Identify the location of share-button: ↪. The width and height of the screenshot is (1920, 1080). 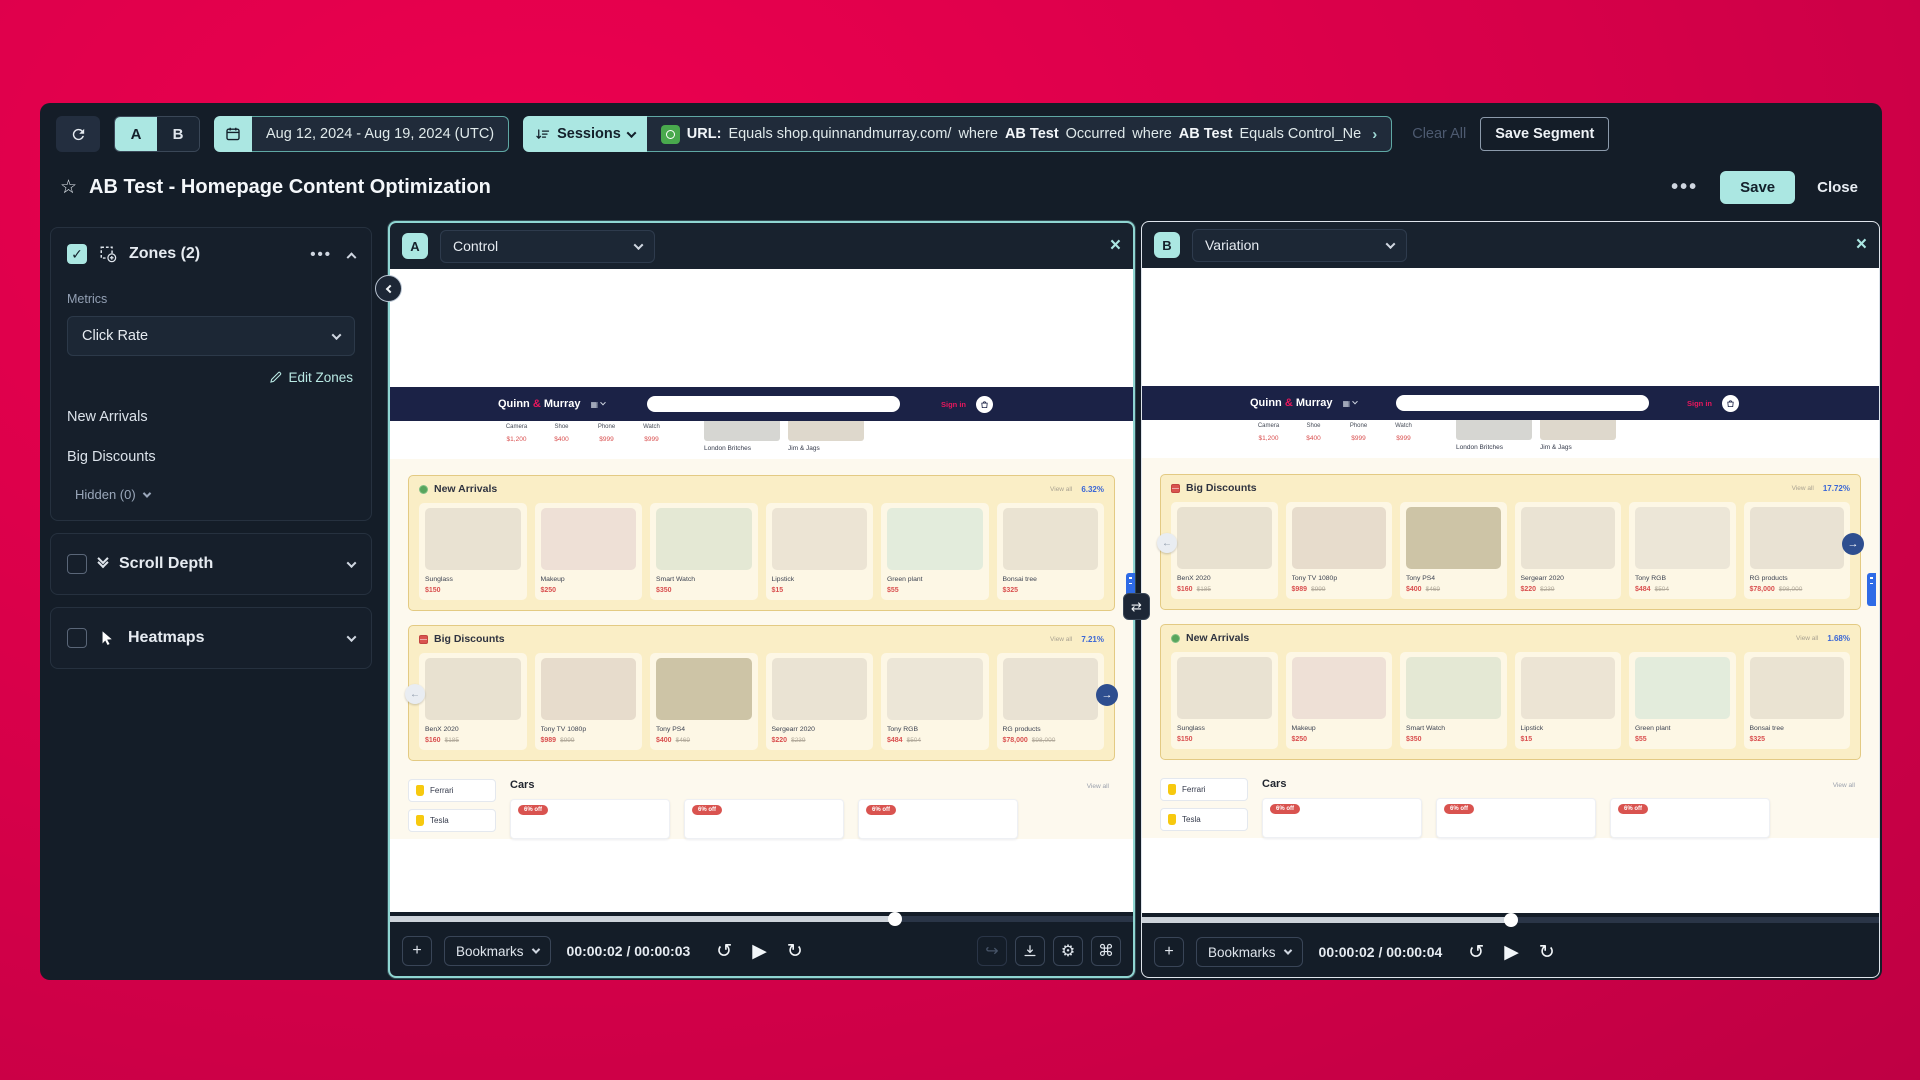
(992, 951).